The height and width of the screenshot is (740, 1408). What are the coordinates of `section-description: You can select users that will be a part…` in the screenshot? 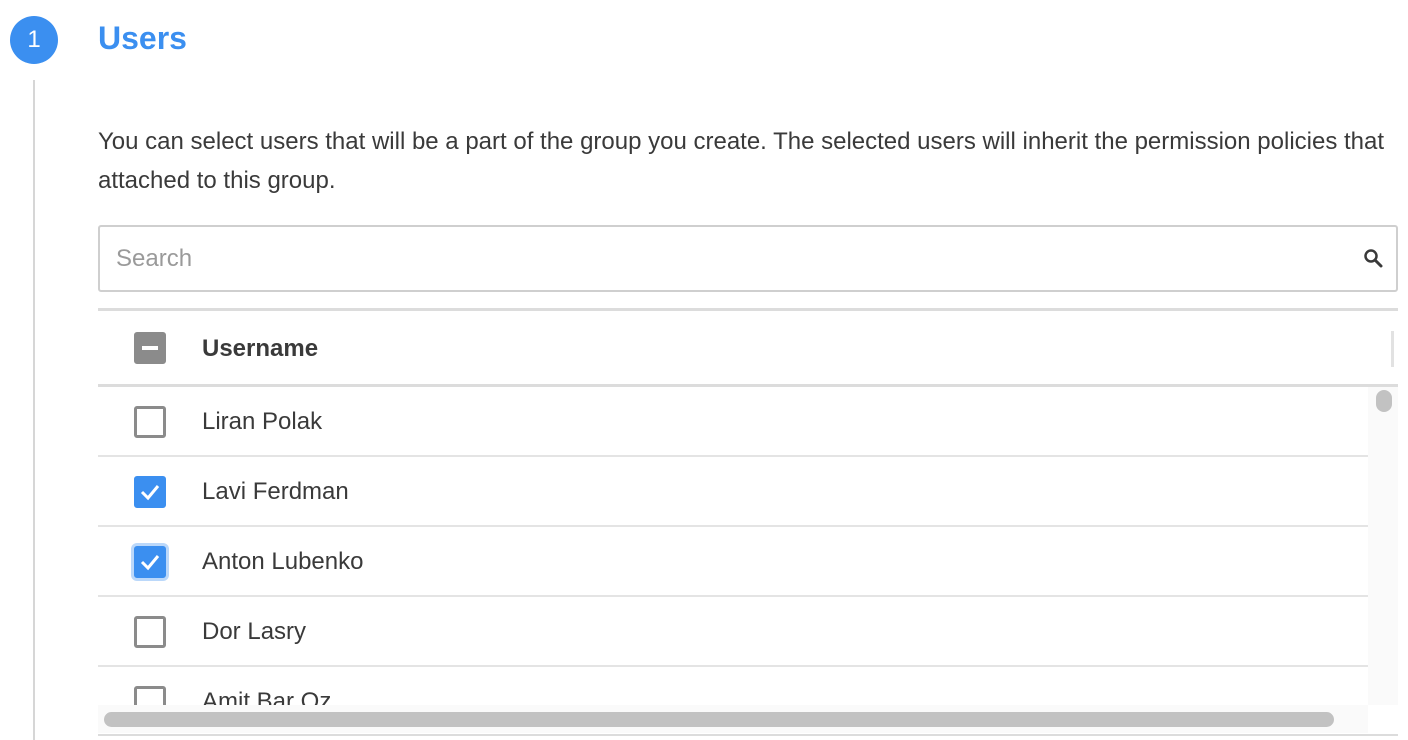 It's located at (741, 161).